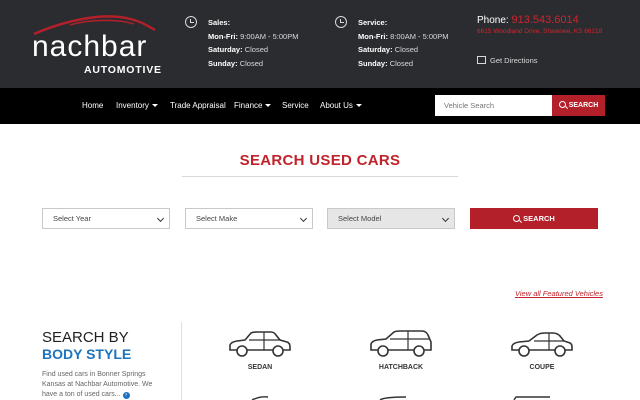 The width and height of the screenshot is (640, 400). I want to click on logo-subtitle: AUTOMOTIVE, so click(123, 70).